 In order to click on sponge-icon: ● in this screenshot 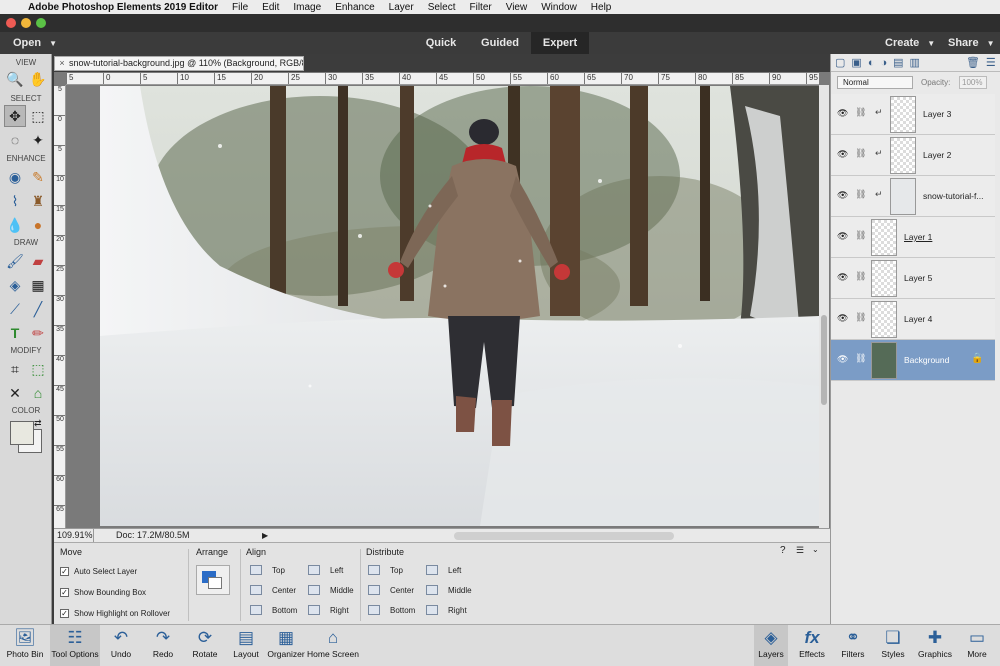, I will do `click(38, 225)`.